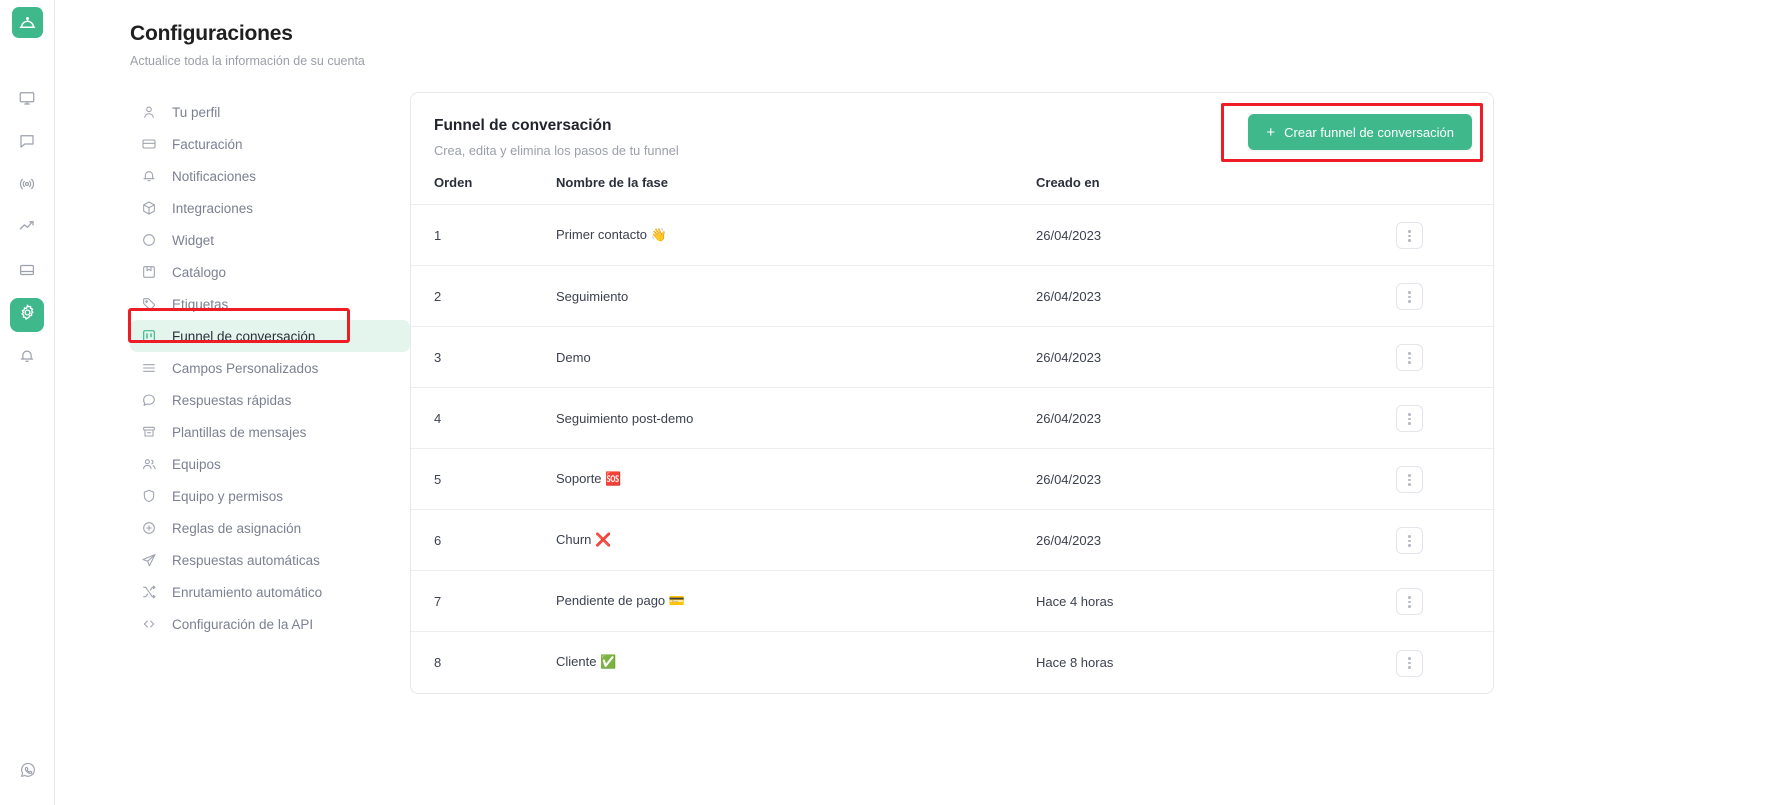 The image size is (1778, 805). I want to click on sidebar-item-respuestas-rapidas: Respuestas rápidas, so click(270, 400).